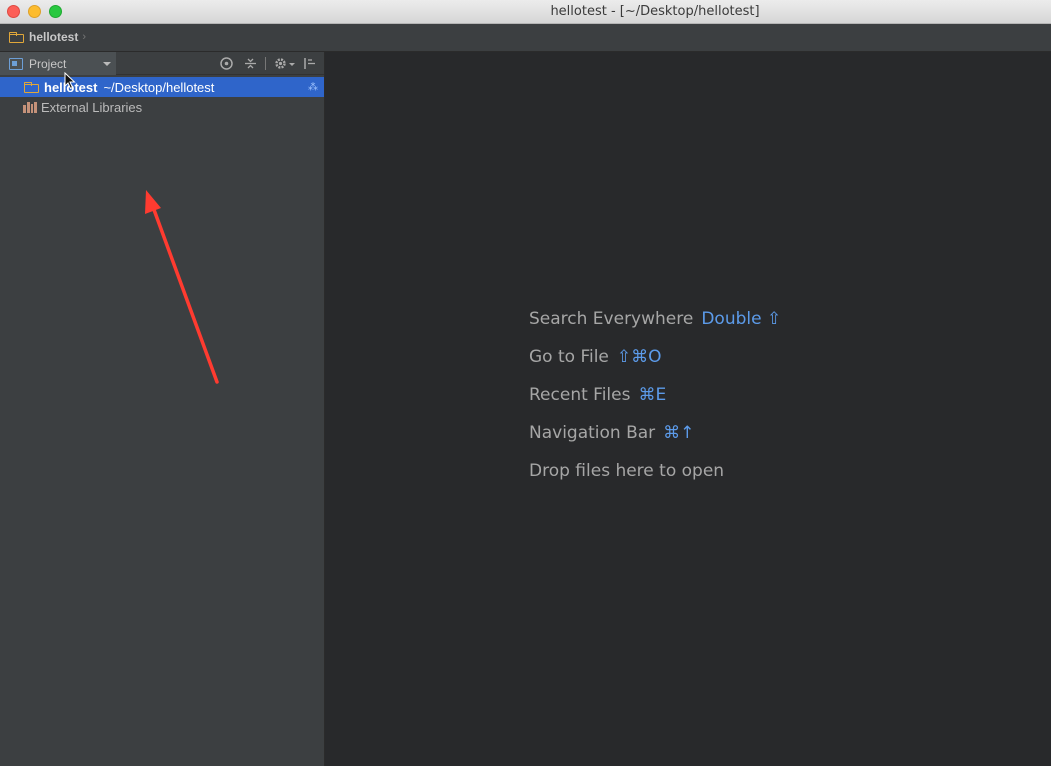  Describe the element at coordinates (580, 395) in the screenshot. I see `hint-text: Recent Files` at that location.